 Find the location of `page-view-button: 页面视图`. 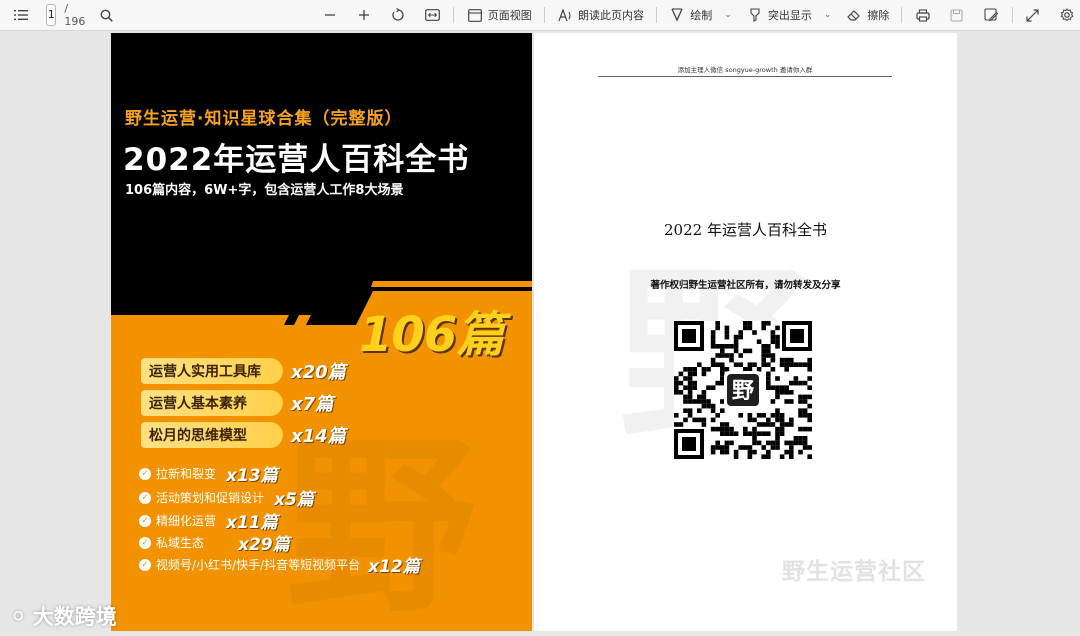

page-view-button: 页面视图 is located at coordinates (499, 15).